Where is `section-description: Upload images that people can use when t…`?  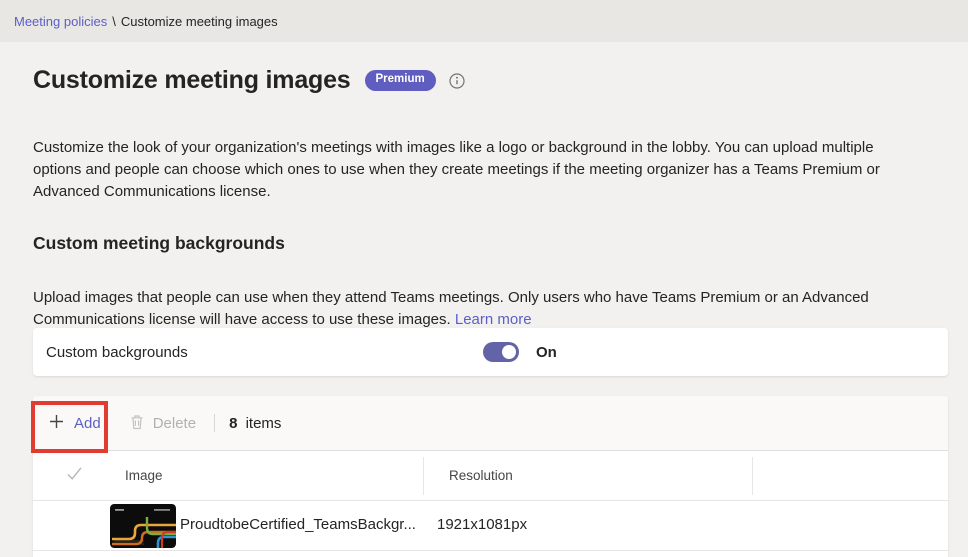 section-description: Upload images that people can use when t… is located at coordinates (467, 309).